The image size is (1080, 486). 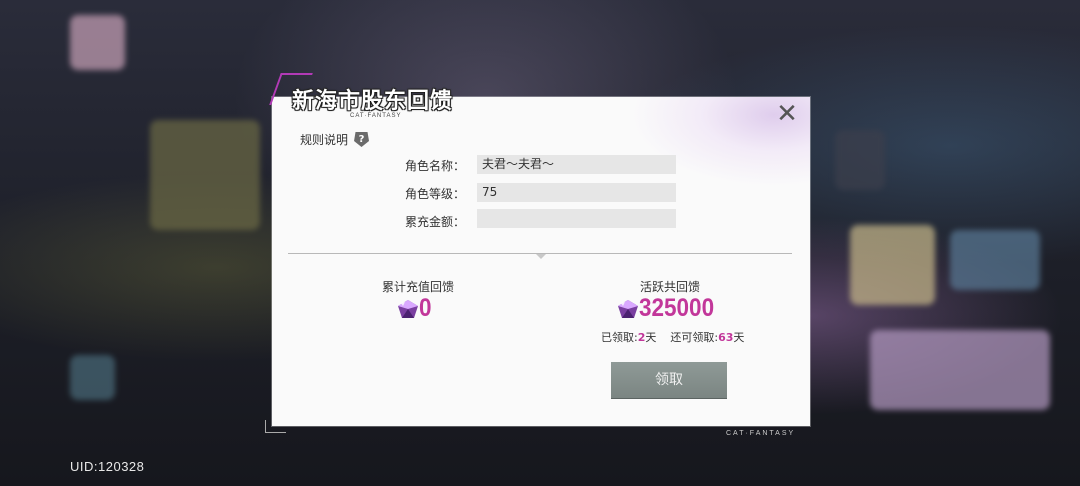 I want to click on dialog-title: 新海市股东回馈, so click(x=373, y=101).